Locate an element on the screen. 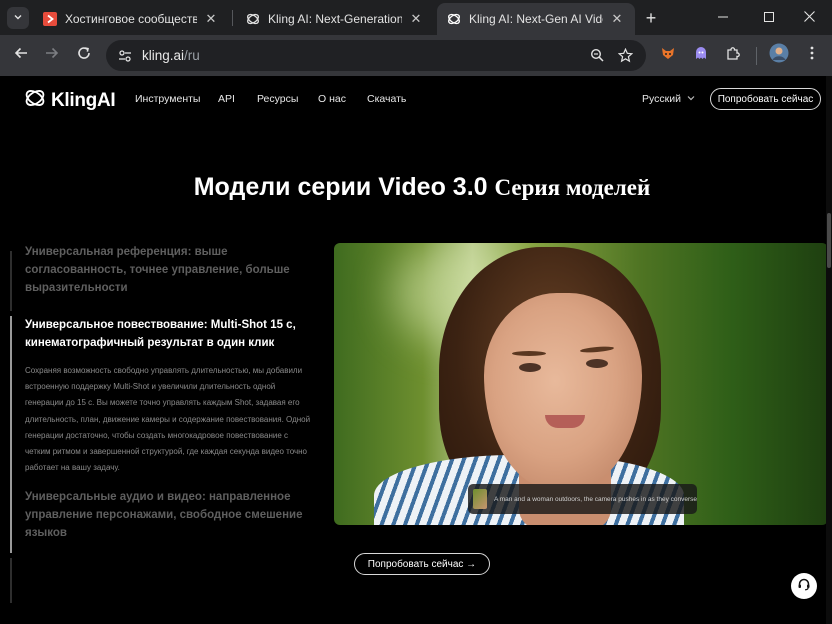  kling-logo-icon is located at coordinates (35, 100).